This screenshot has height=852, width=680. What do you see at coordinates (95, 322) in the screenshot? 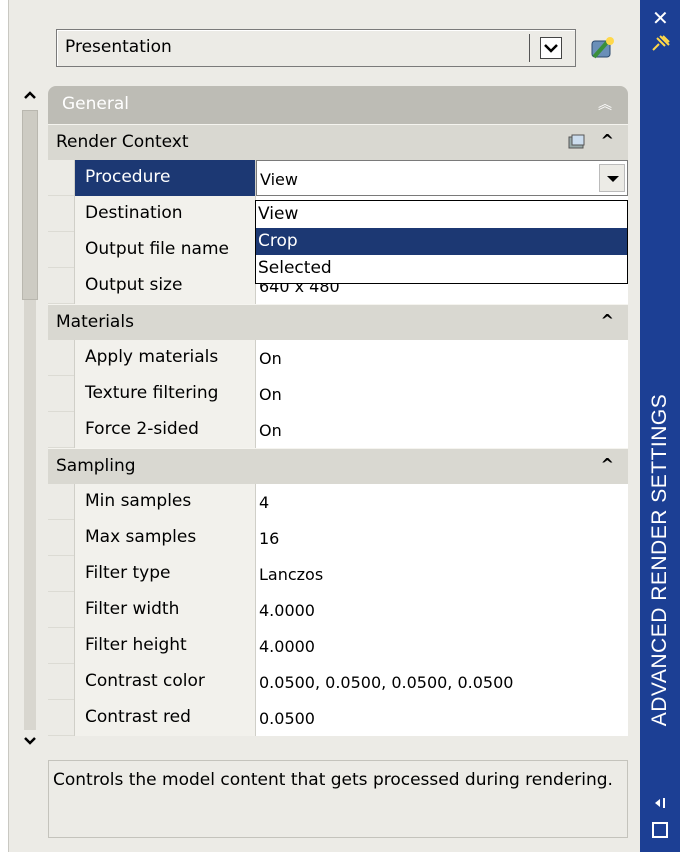
I see `section-label: Materials` at bounding box center [95, 322].